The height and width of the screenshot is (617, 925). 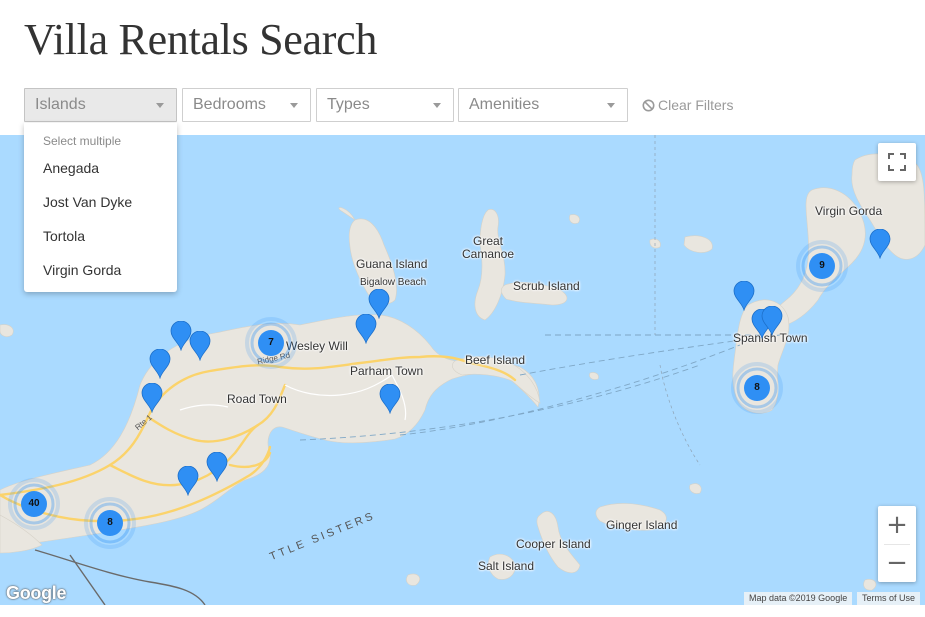 What do you see at coordinates (201, 39) in the screenshot?
I see `page-title: Villa Rentals Search` at bounding box center [201, 39].